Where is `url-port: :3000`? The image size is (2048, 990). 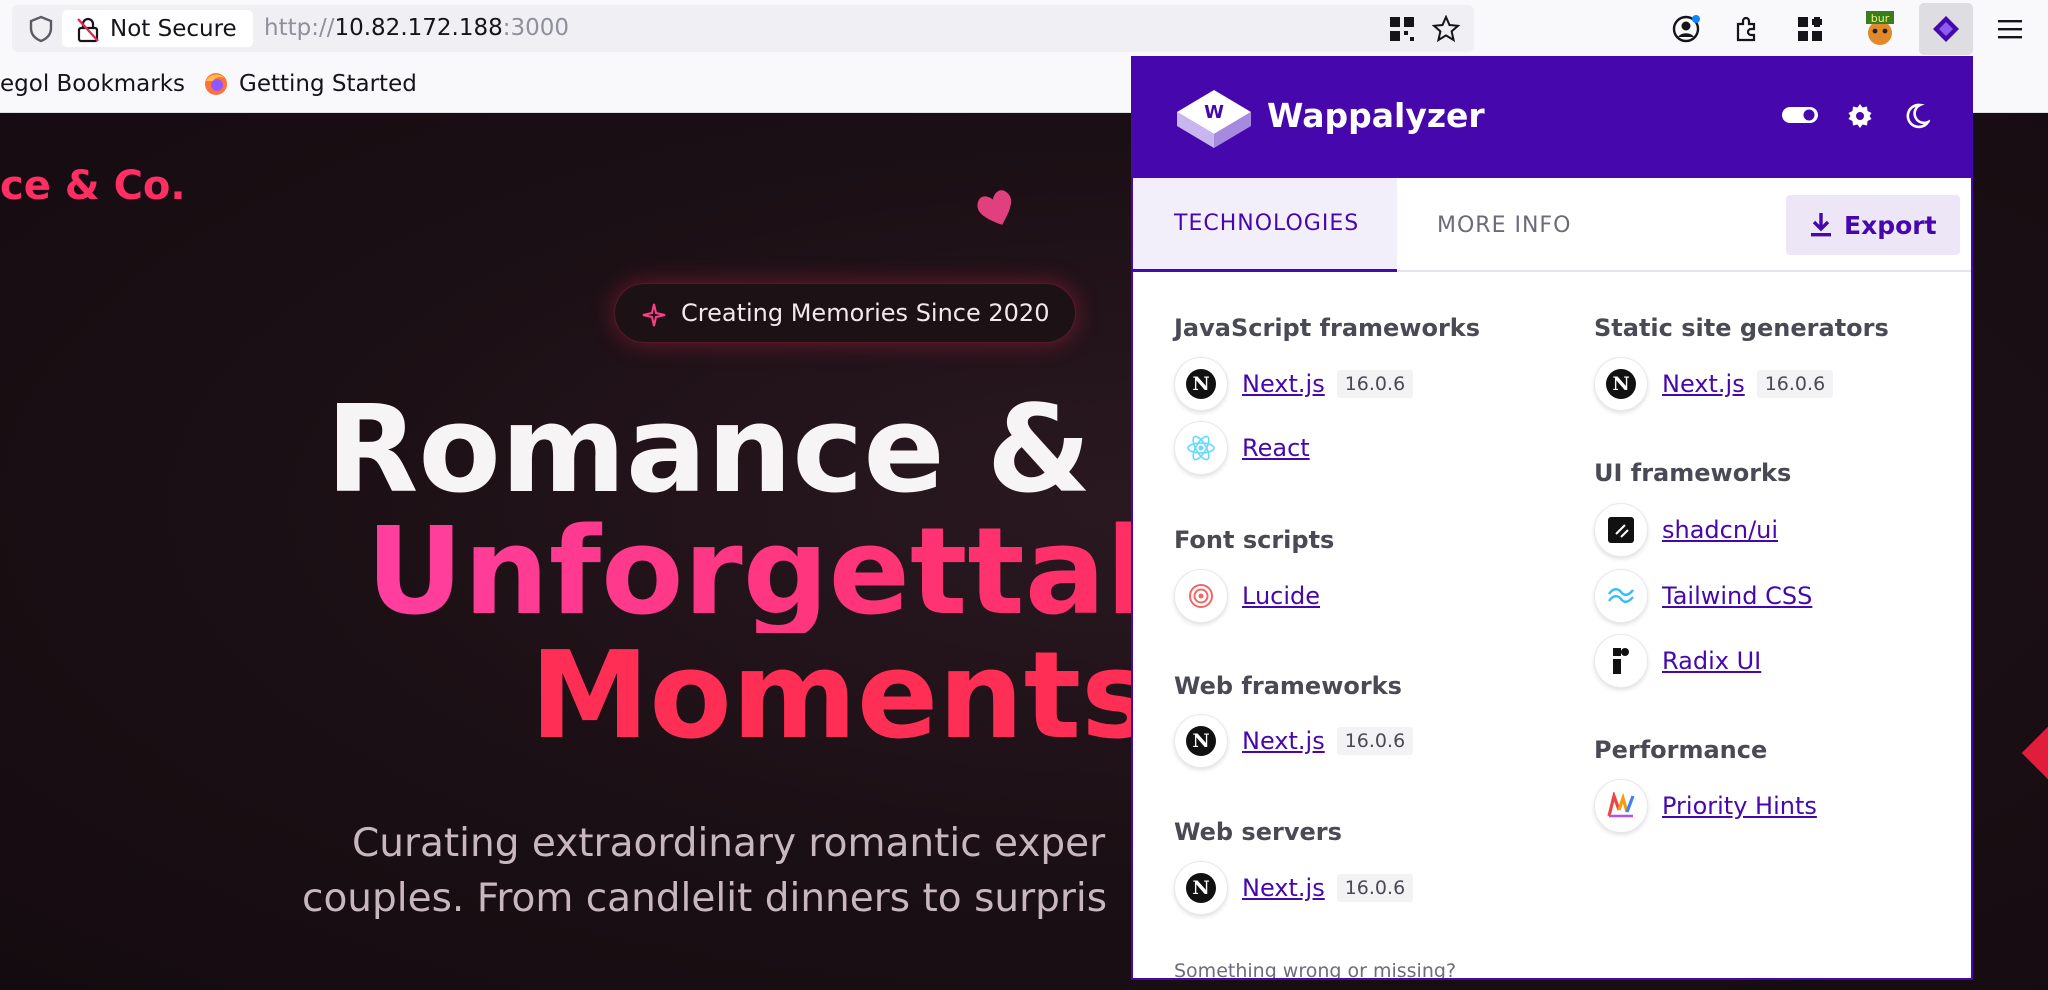 url-port: :3000 is located at coordinates (536, 28).